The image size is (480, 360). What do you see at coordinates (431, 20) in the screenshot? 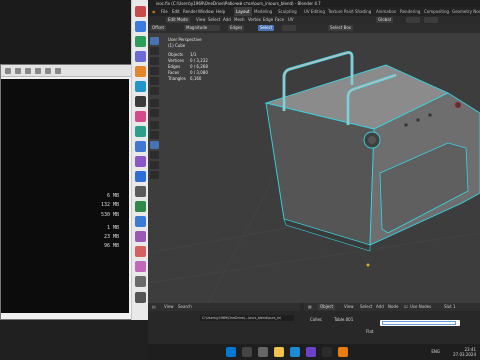
I see `proportional-toggle` at bounding box center [431, 20].